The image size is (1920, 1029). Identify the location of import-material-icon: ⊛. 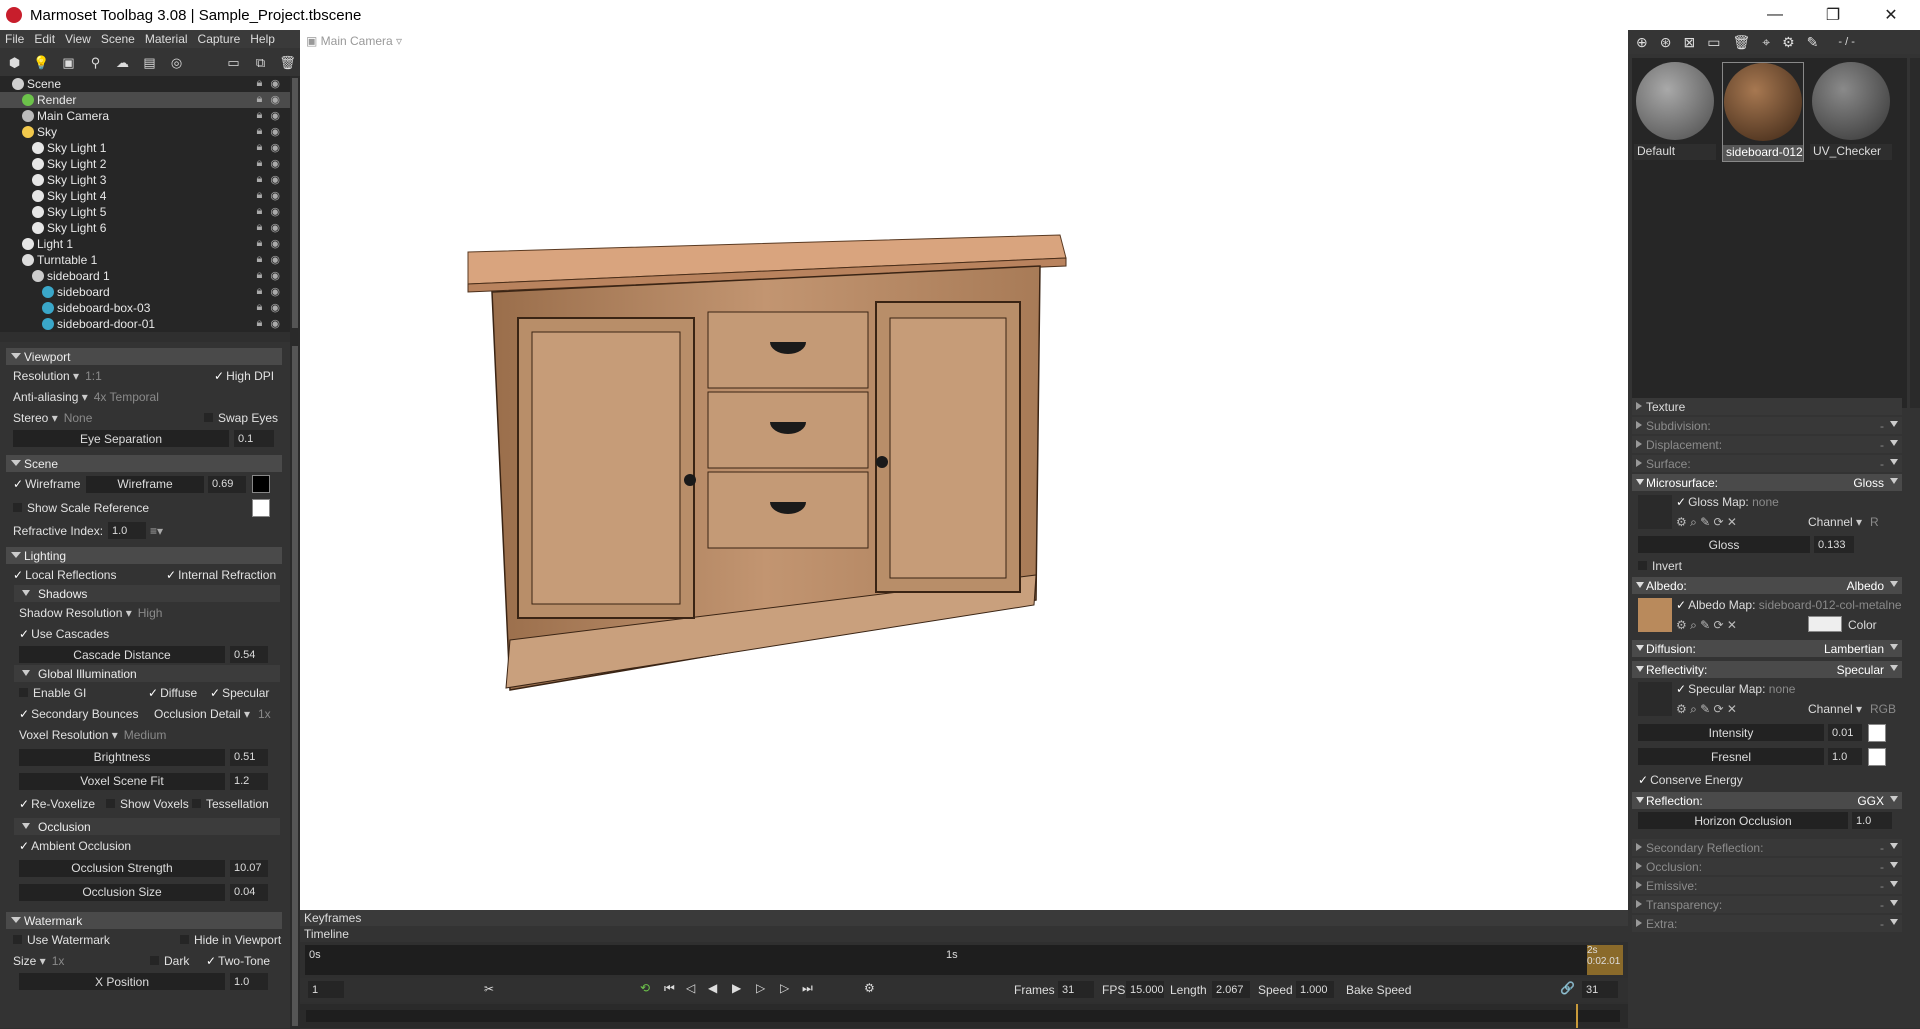
(1666, 42).